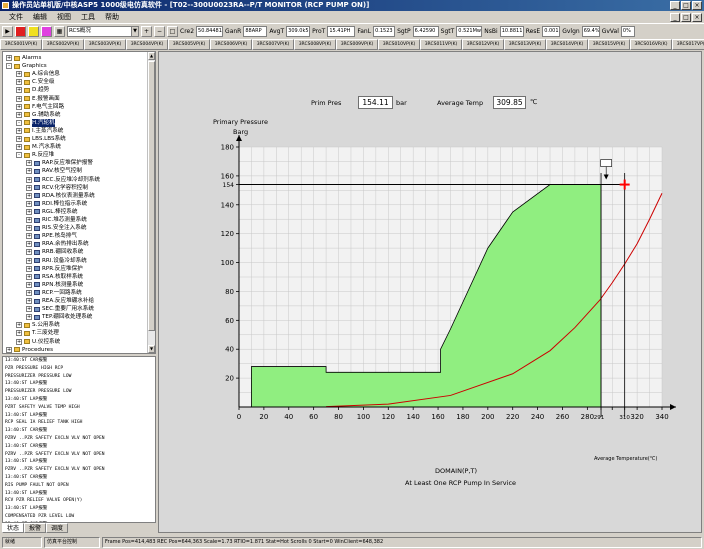  I want to click on zoom-fit-icon: □, so click(172, 31).